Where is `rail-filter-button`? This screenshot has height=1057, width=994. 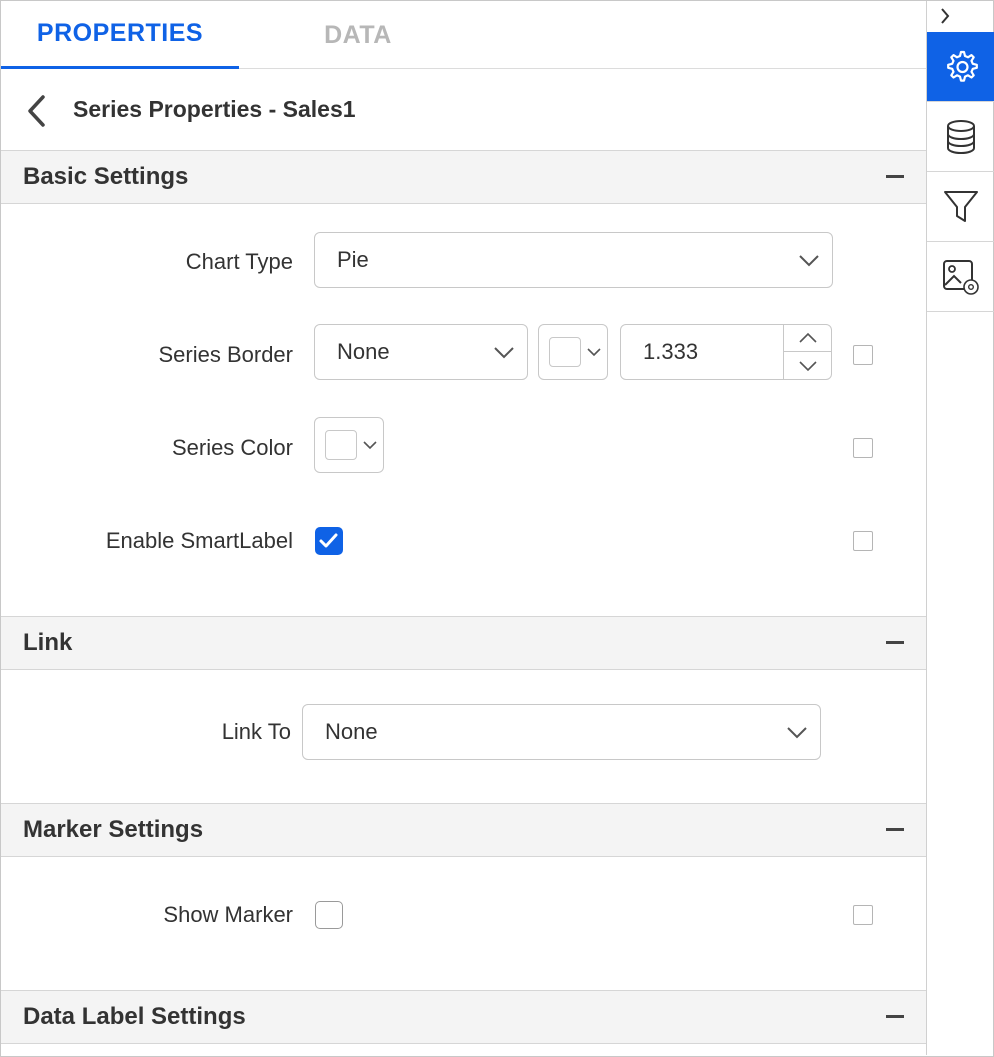
rail-filter-button is located at coordinates (960, 207).